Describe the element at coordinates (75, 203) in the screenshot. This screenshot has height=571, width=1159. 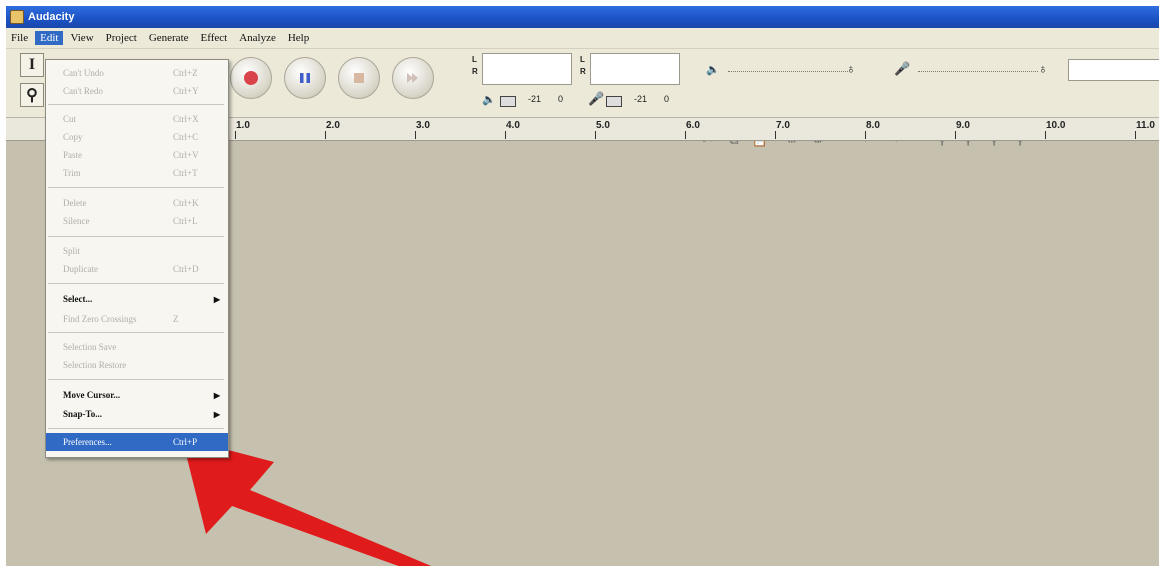
I see `menu-item-label: Delete` at that location.